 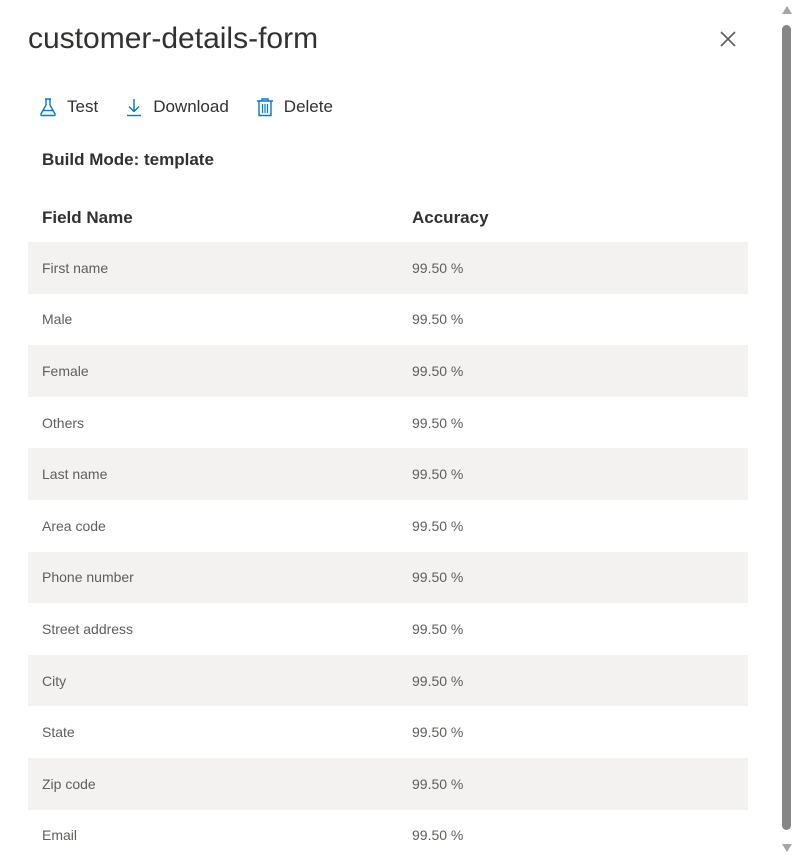 I want to click on field-name-cell: Male, so click(x=57, y=319).